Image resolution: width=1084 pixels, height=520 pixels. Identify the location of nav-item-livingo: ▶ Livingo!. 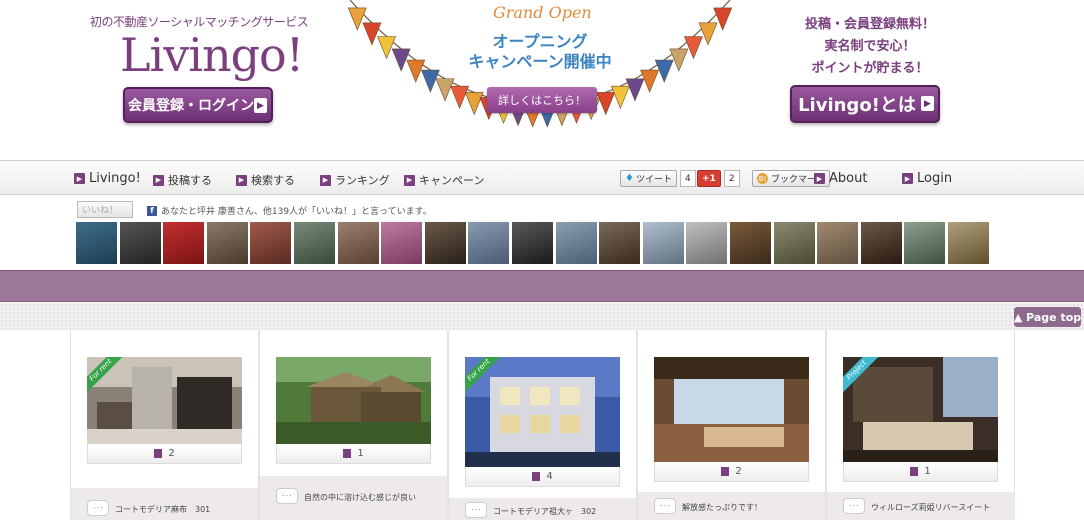
(107, 178).